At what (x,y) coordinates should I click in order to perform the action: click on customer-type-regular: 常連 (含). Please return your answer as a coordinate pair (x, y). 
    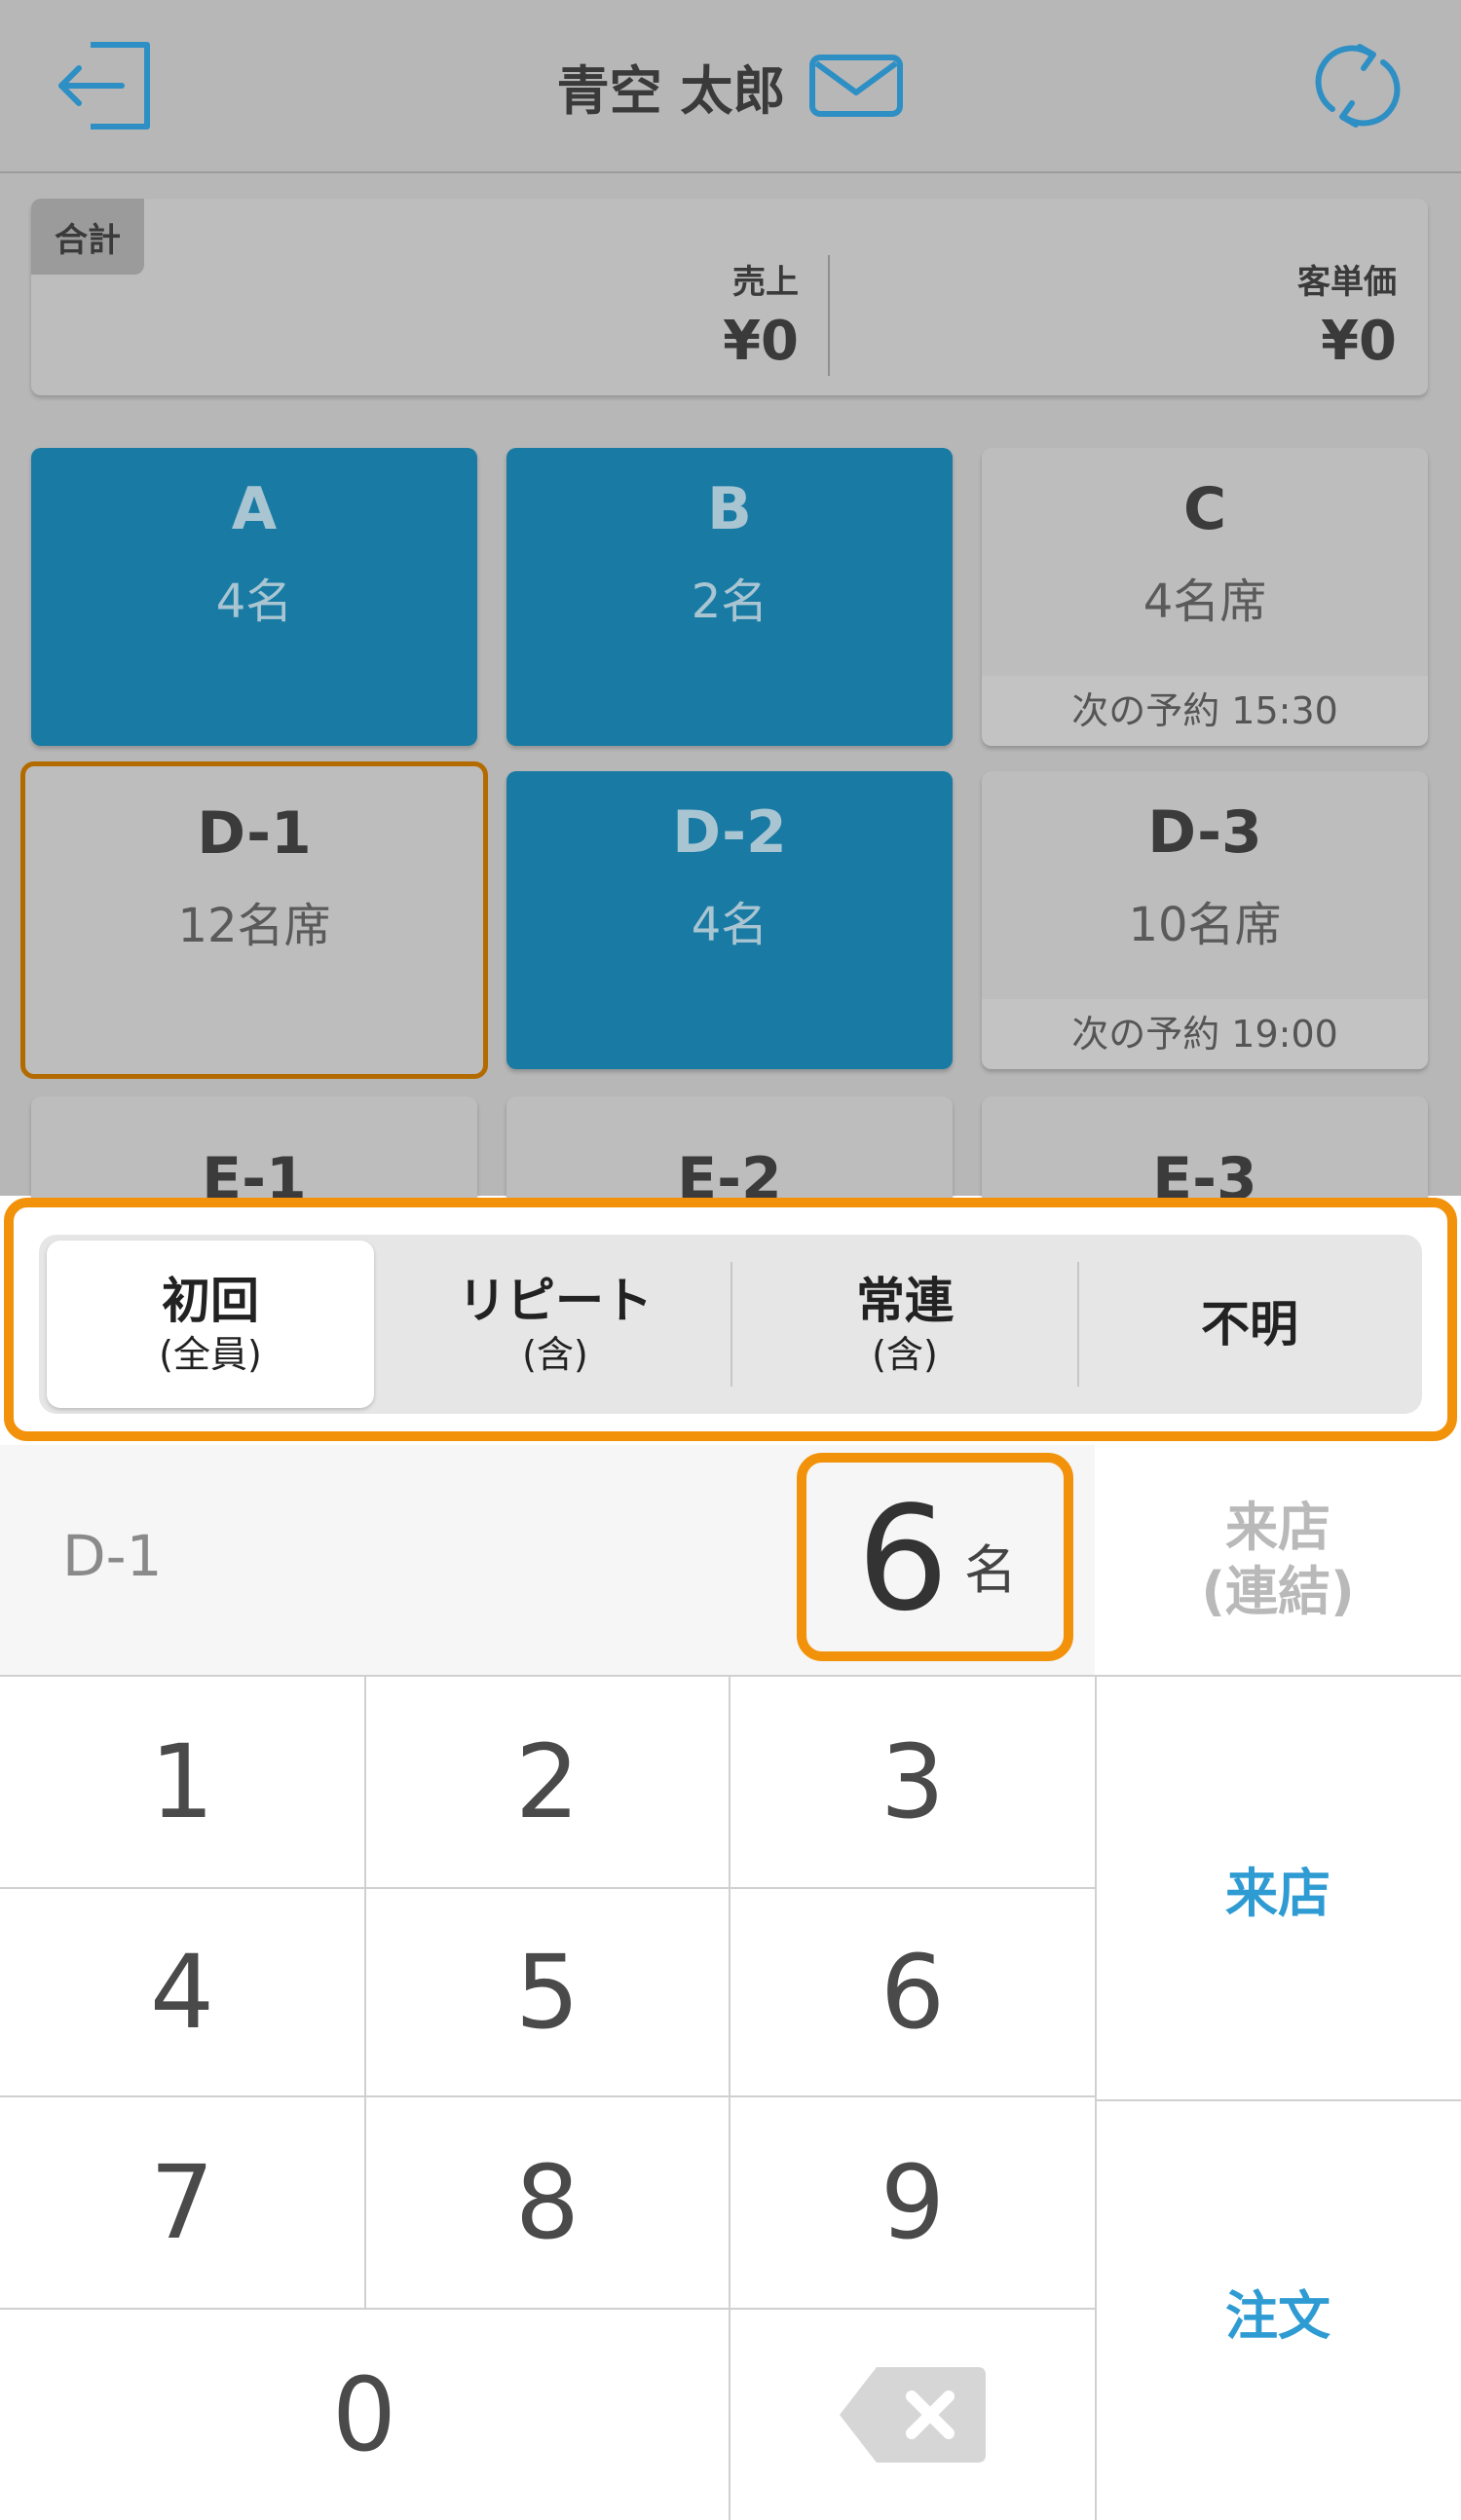
    Looking at the image, I should click on (904, 1324).